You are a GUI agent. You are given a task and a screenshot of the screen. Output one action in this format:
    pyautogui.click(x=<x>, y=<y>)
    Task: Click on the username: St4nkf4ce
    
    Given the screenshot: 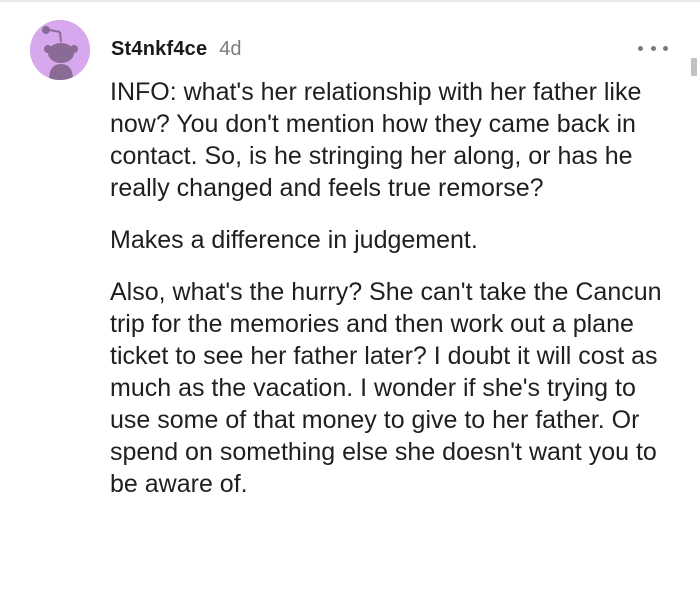 What is the action you would take?
    pyautogui.click(x=159, y=49)
    